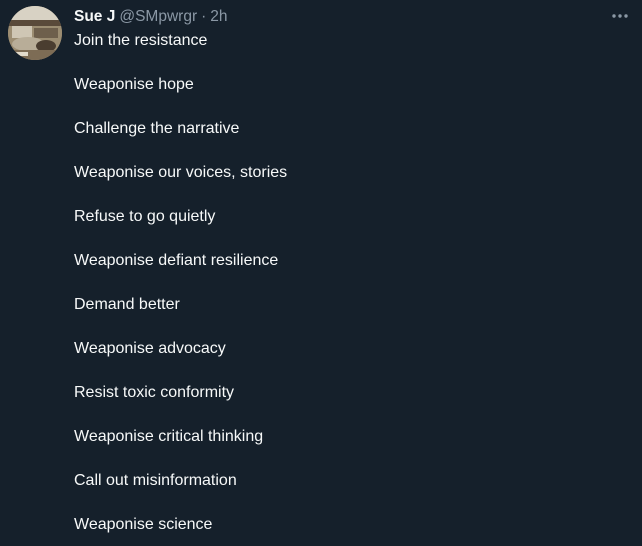 This screenshot has width=642, height=546. I want to click on author-handle: @SMpwrgr, so click(158, 17).